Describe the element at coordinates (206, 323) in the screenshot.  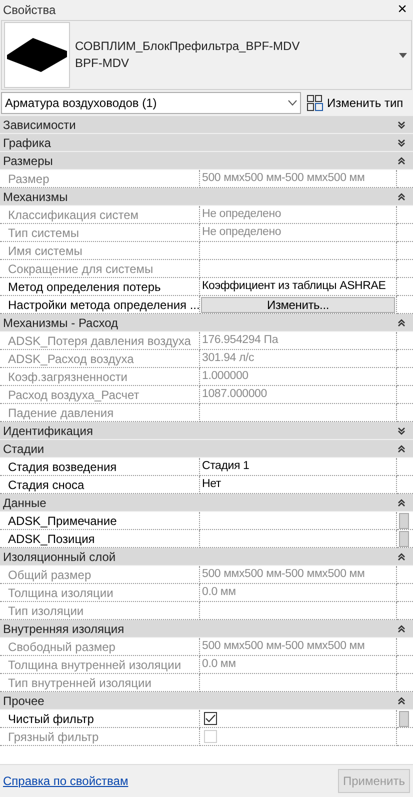
I see `section-header: Механизмы - Расход` at that location.